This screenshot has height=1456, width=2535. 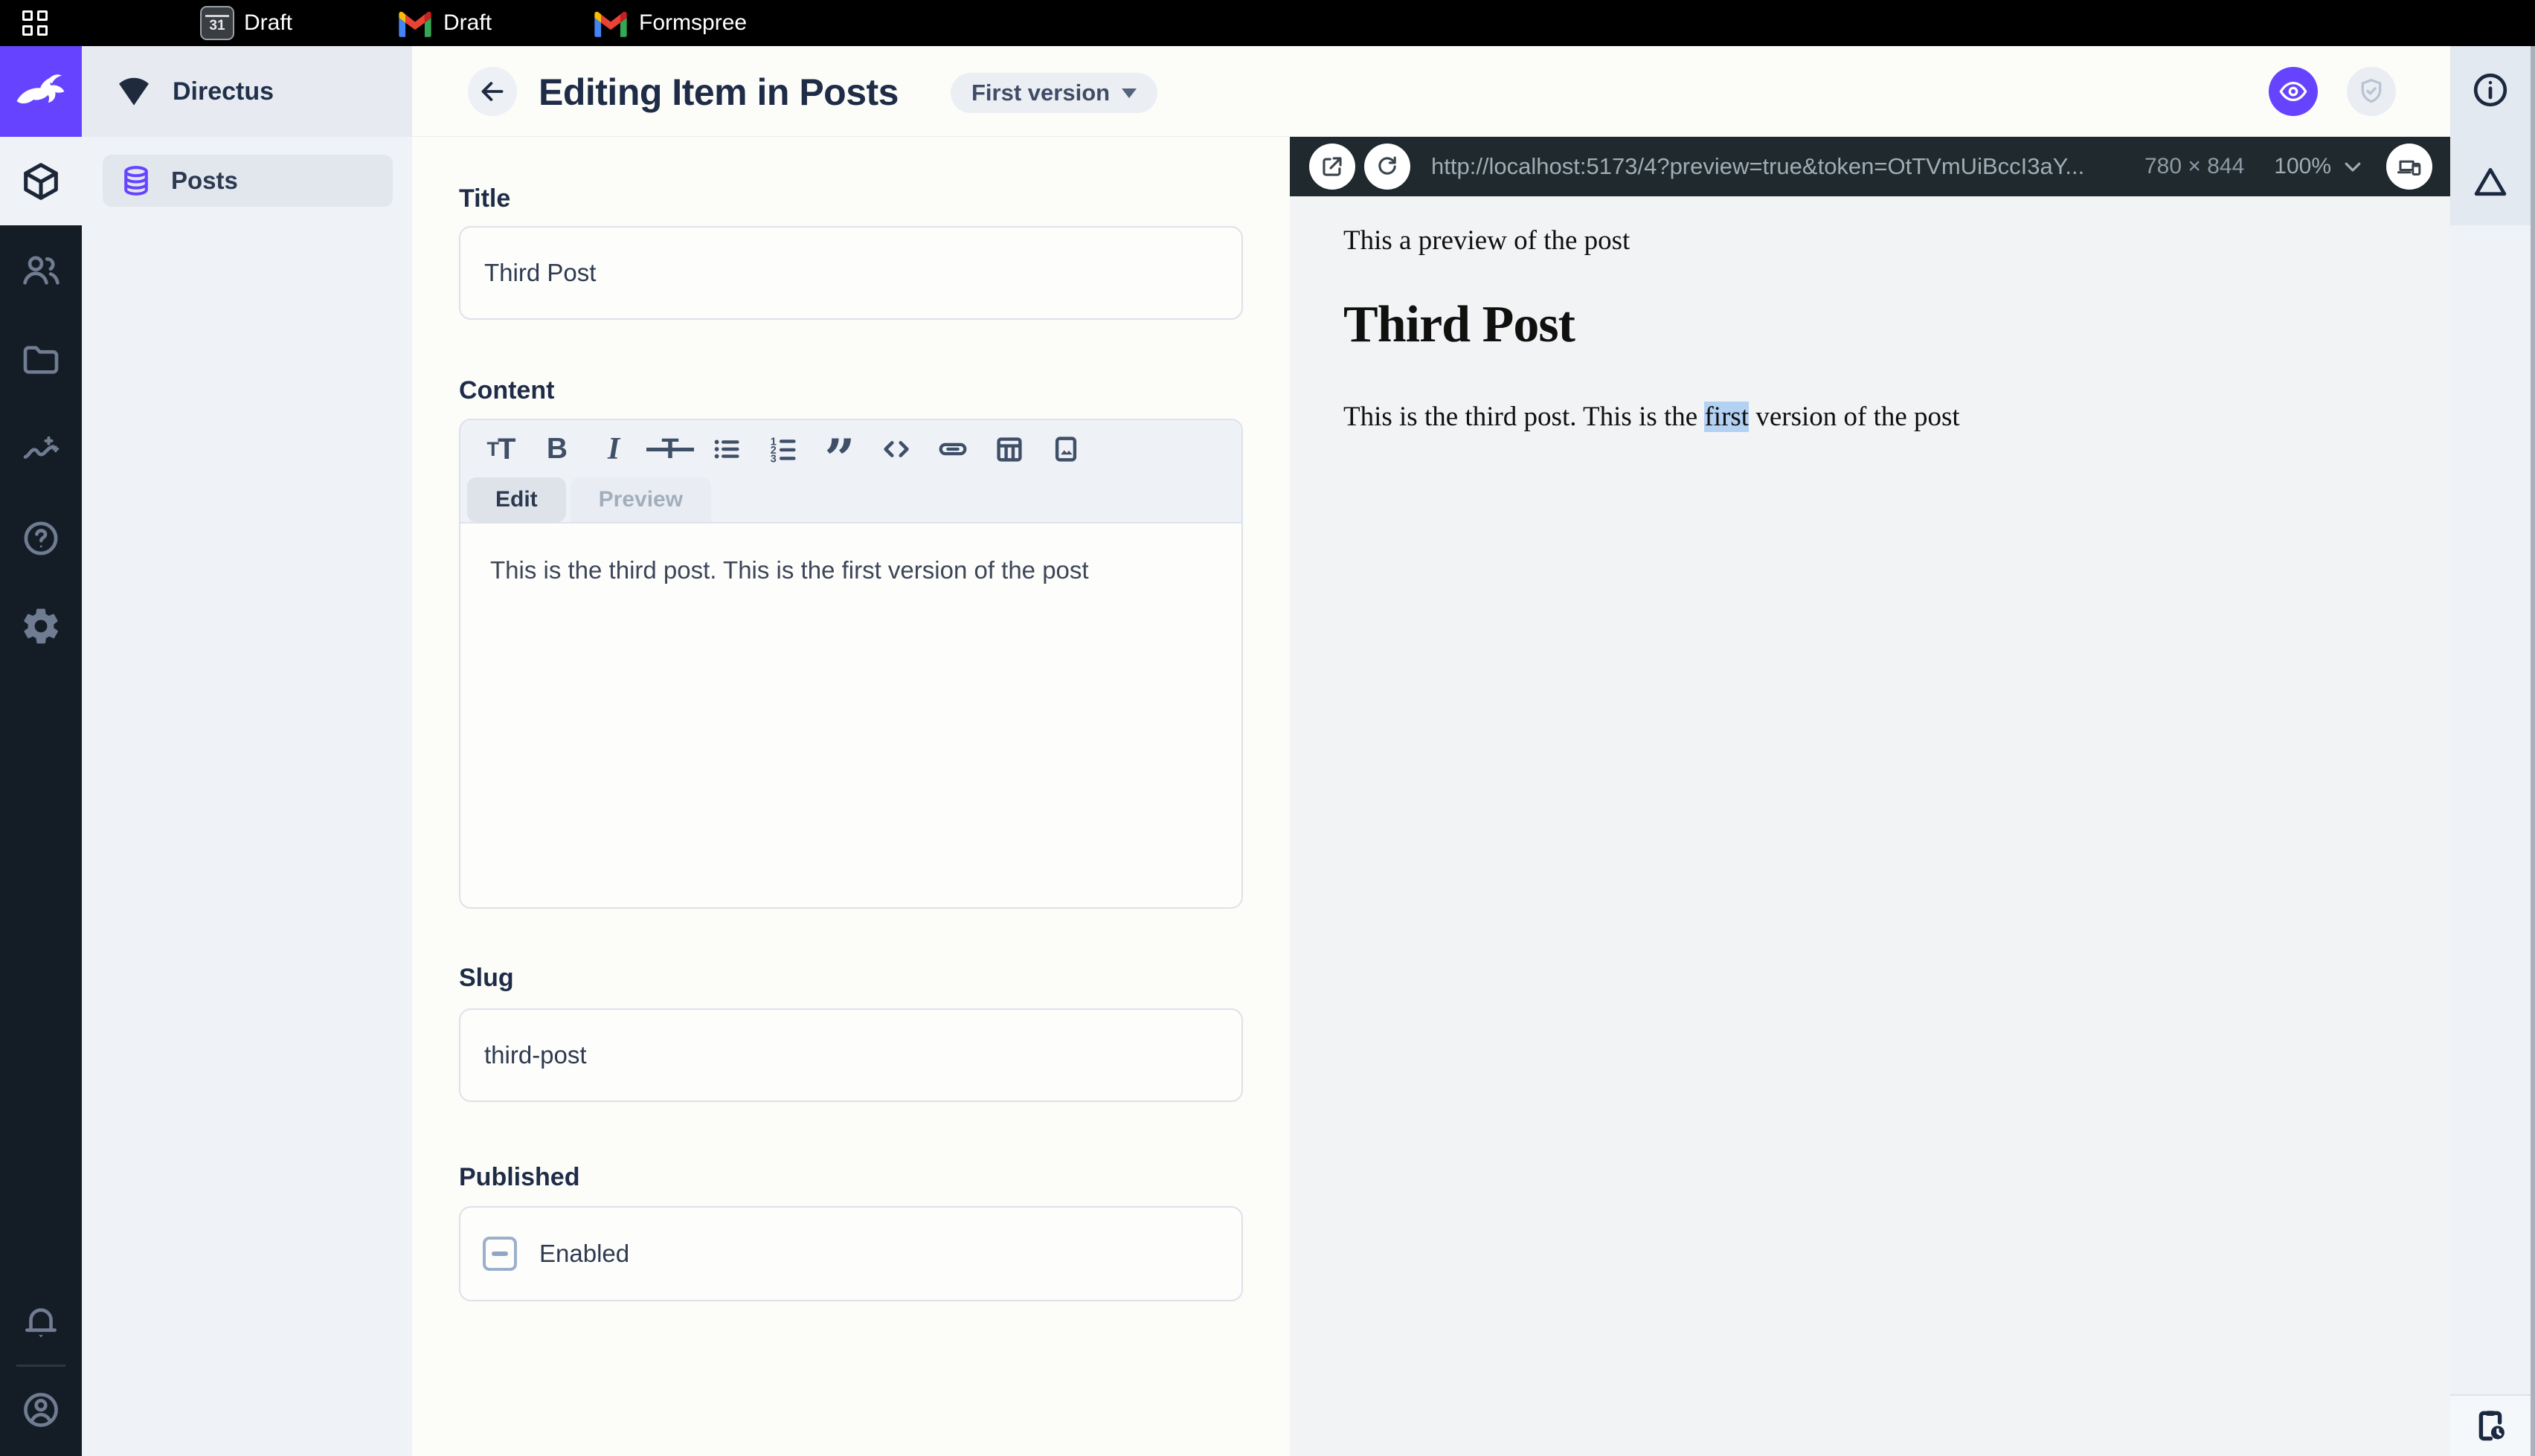 I want to click on bulleted-list-icon, so click(x=727, y=449).